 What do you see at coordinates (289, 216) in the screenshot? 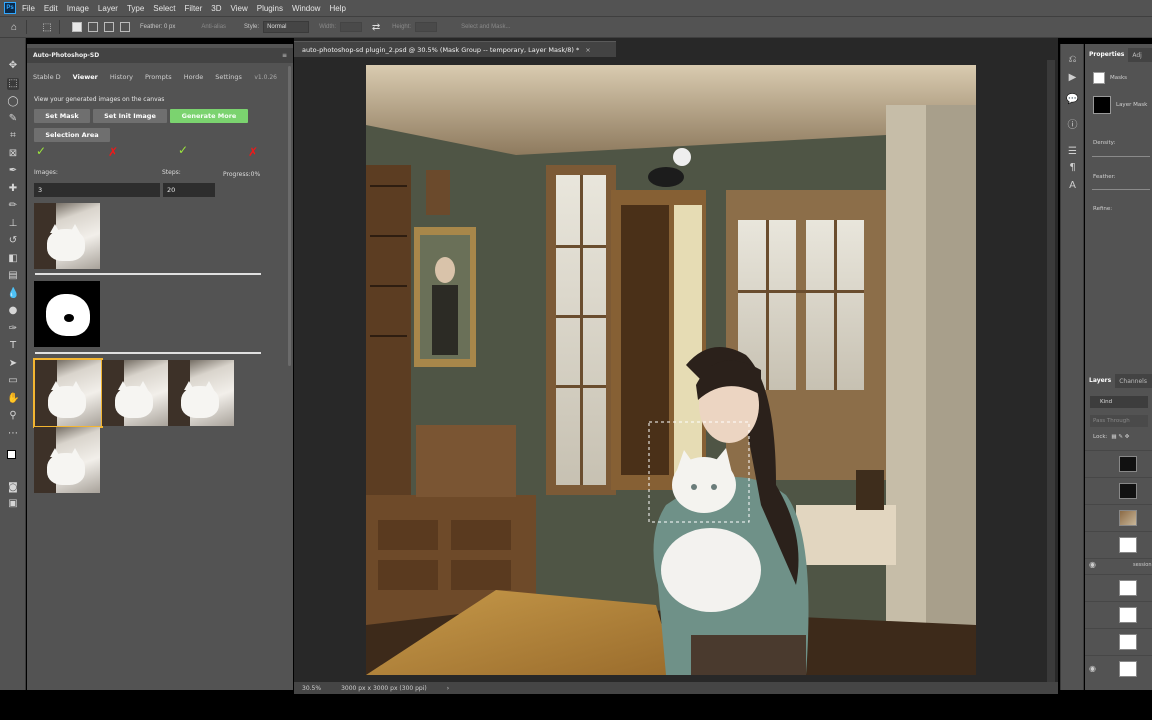
I see `plugin-scrollbar` at bounding box center [289, 216].